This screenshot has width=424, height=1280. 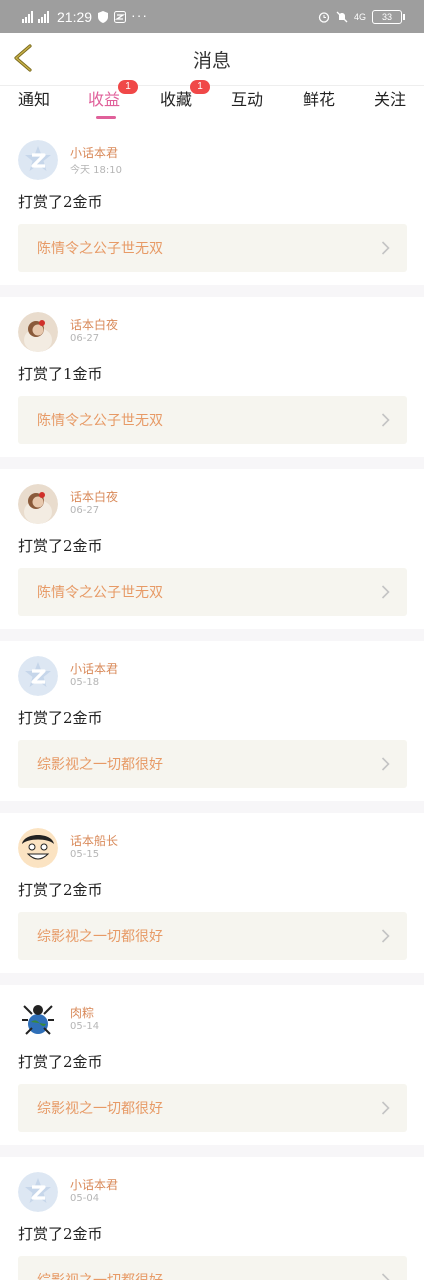 What do you see at coordinates (212, 893) in the screenshot?
I see `message-item: 话本船长 05-15 打赏了2金币 综影视之一切都很好` at bounding box center [212, 893].